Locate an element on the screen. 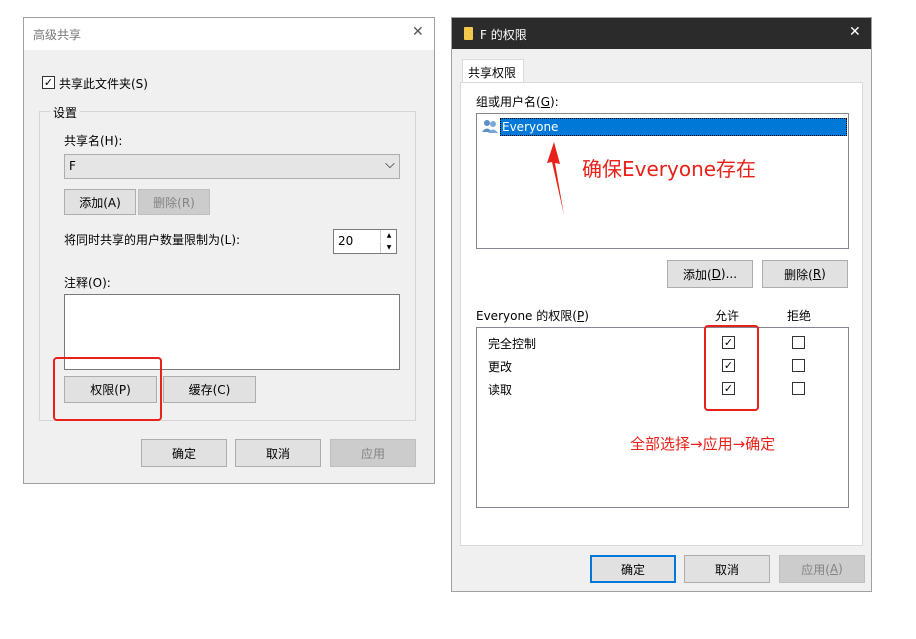  arrow-down-icon: ▼ is located at coordinates (389, 247).